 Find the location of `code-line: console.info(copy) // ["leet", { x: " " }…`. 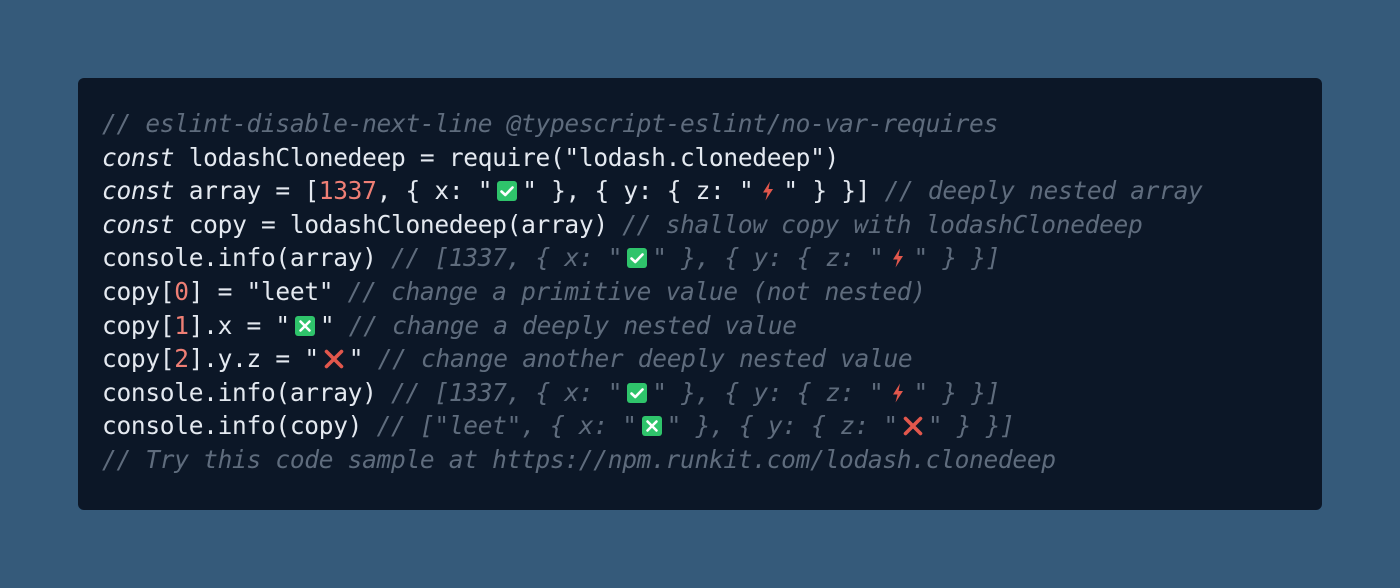

code-line: console.info(copy) // ["leet", { x: " " }… is located at coordinates (712, 426).